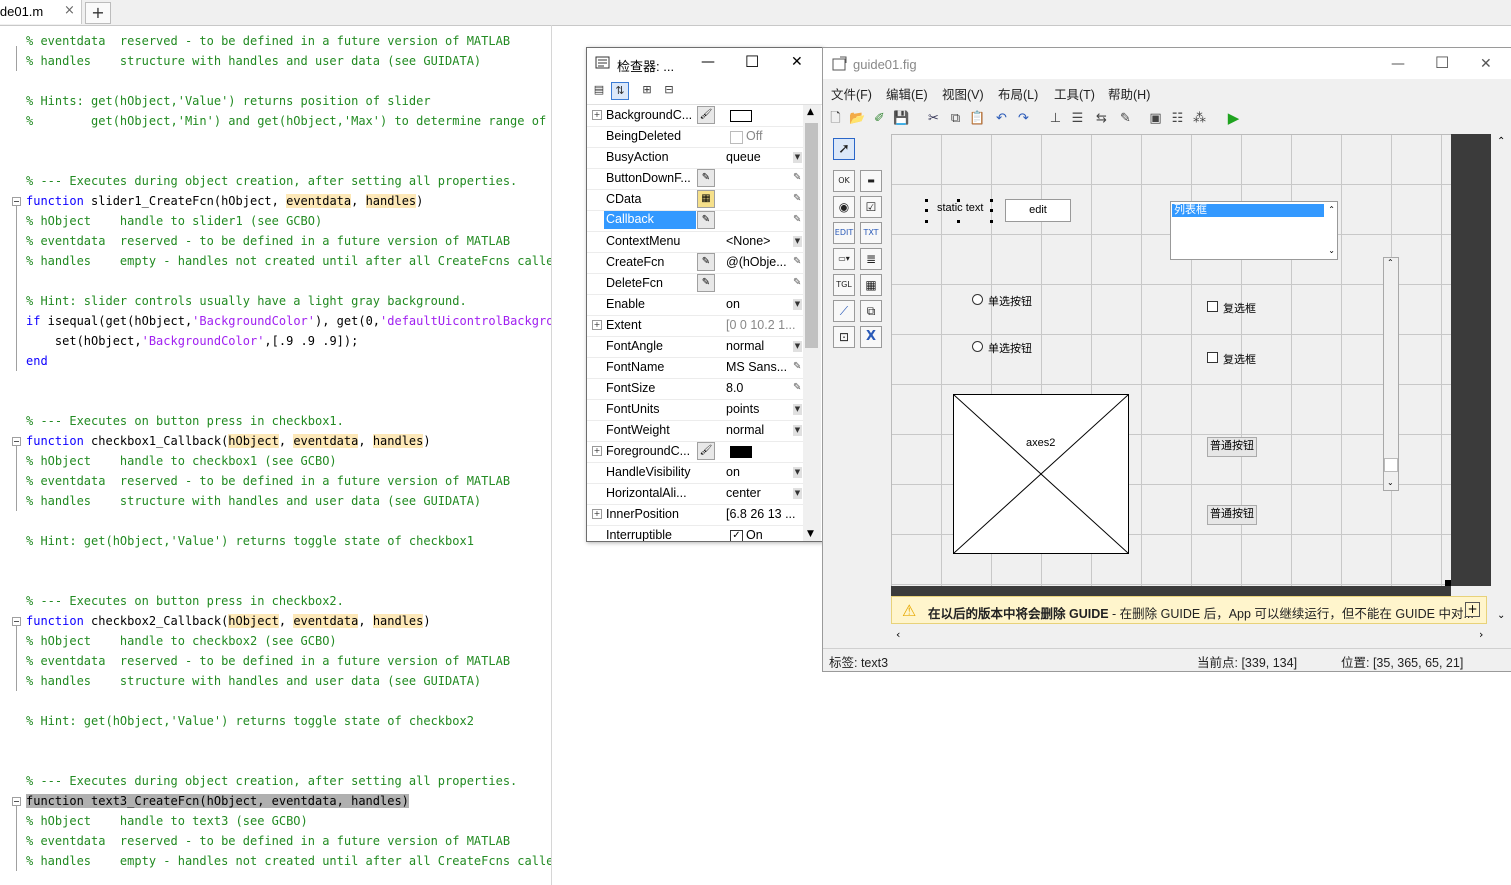  I want to click on property-inspector-icon: ☷, so click(1177, 118).